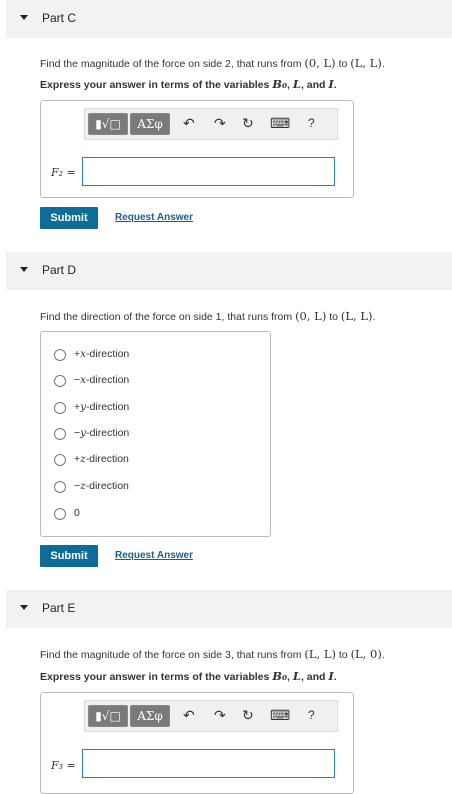 This screenshot has width=452, height=794. Describe the element at coordinates (154, 217) in the screenshot. I see `part-c-request-answer-link: Request Answer` at that location.